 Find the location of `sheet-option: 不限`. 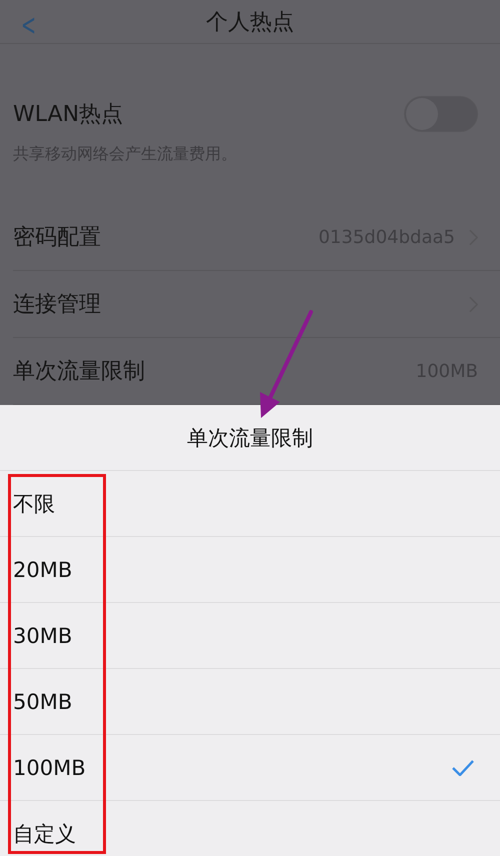

sheet-option: 不限 is located at coordinates (250, 504).